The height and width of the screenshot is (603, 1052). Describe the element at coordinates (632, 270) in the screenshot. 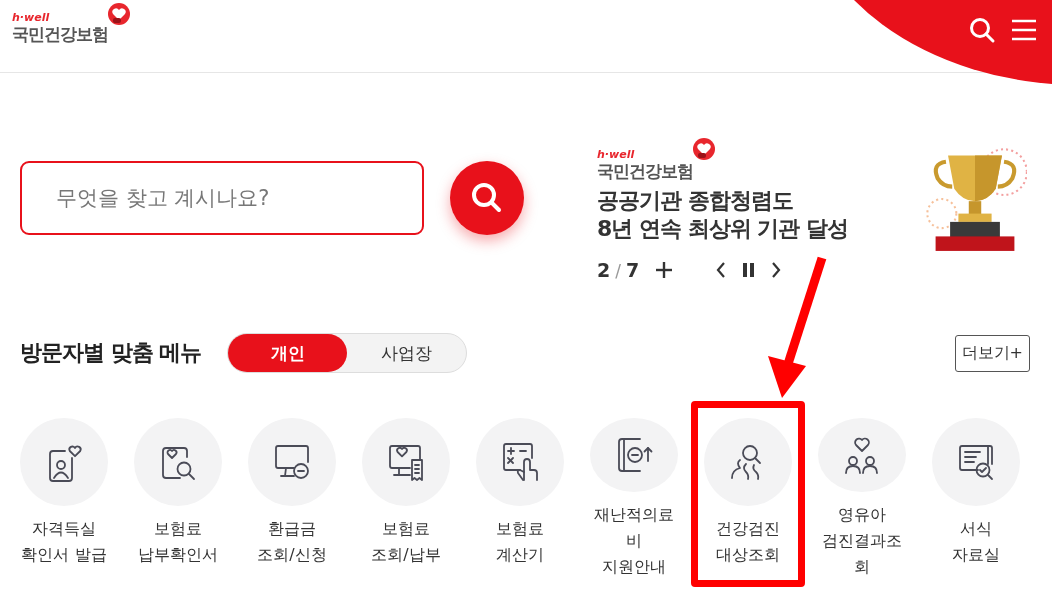

I see `slide-counter-total: 7` at that location.